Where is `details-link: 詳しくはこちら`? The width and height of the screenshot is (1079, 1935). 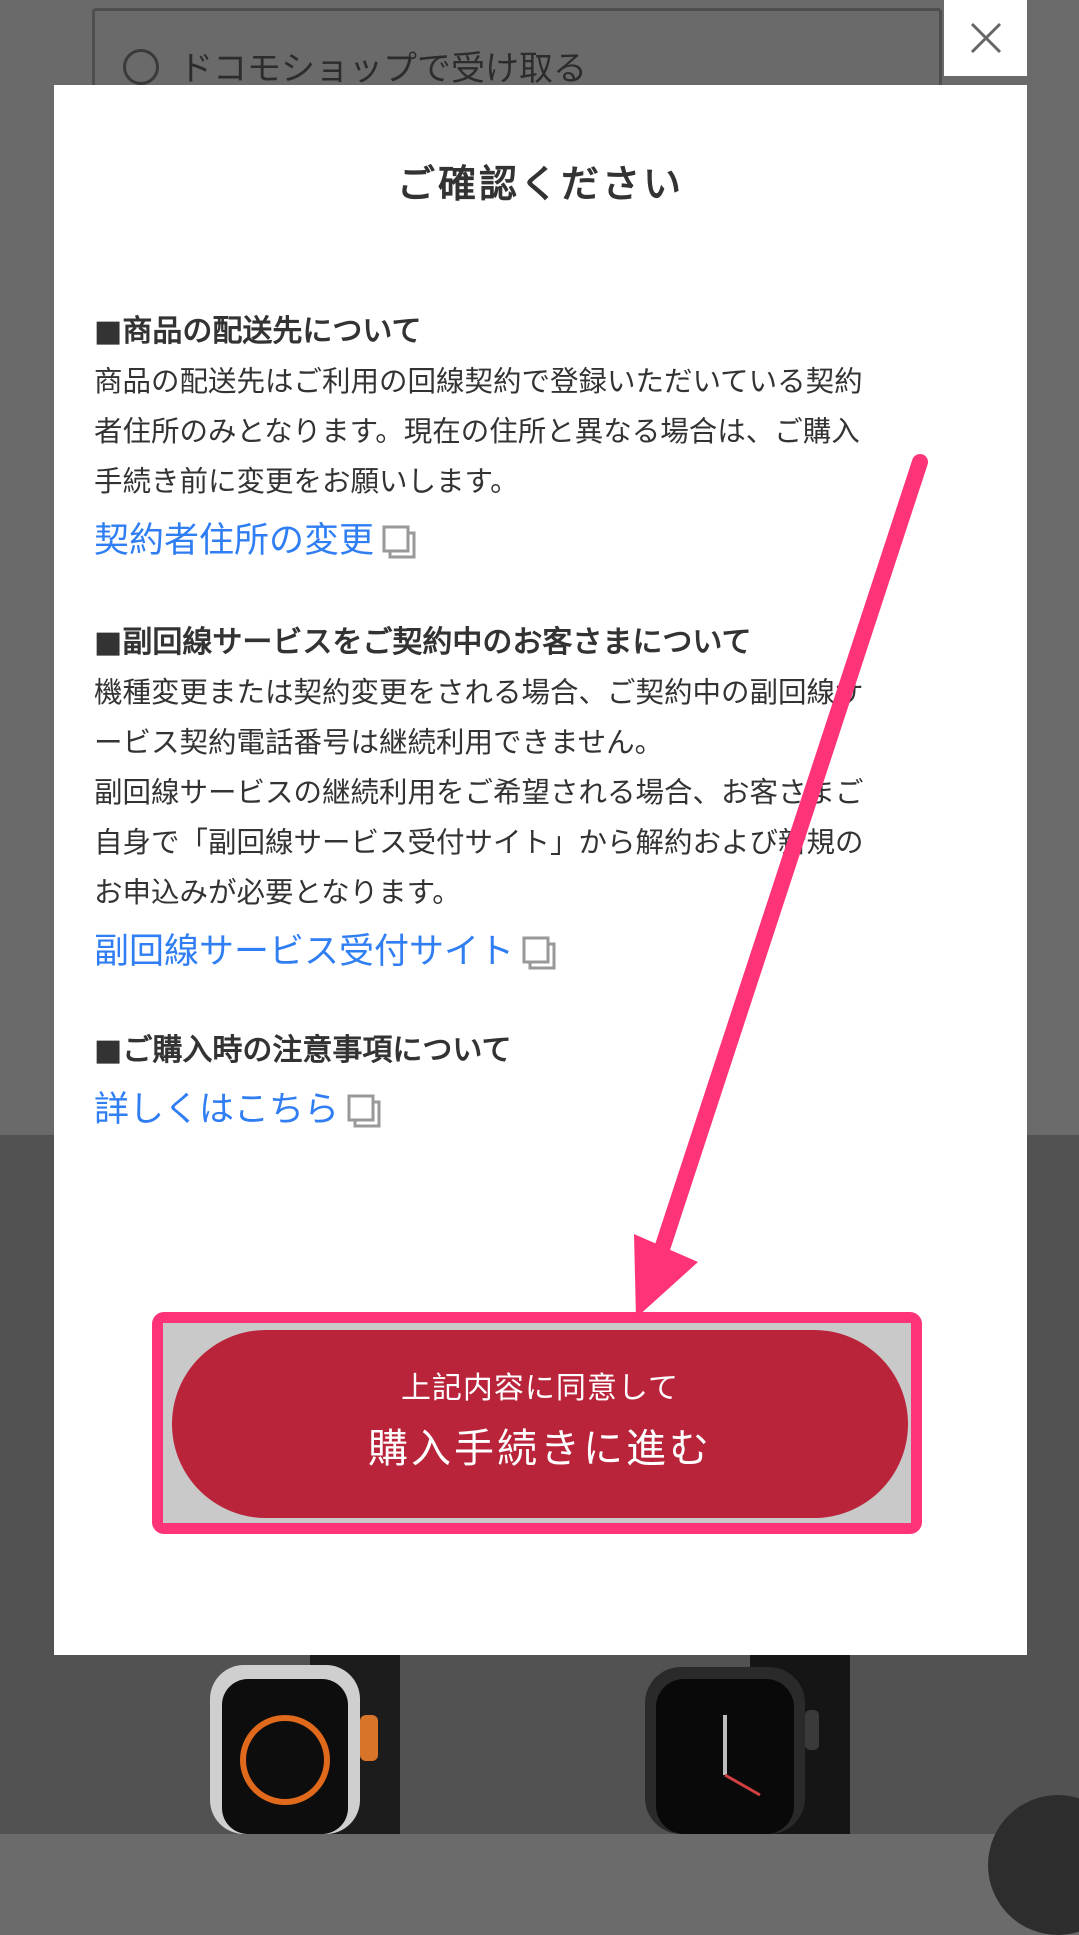
details-link: 詳しくはこちら is located at coordinates (239, 1110).